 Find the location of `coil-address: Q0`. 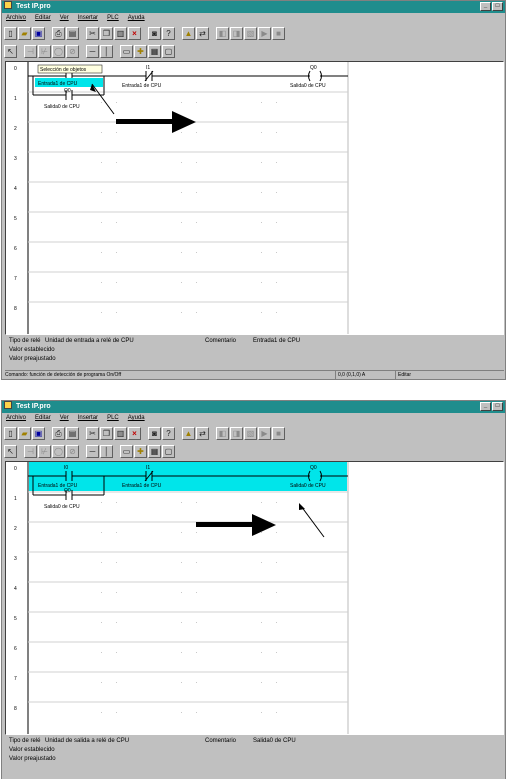

coil-address: Q0 is located at coordinates (313, 68).